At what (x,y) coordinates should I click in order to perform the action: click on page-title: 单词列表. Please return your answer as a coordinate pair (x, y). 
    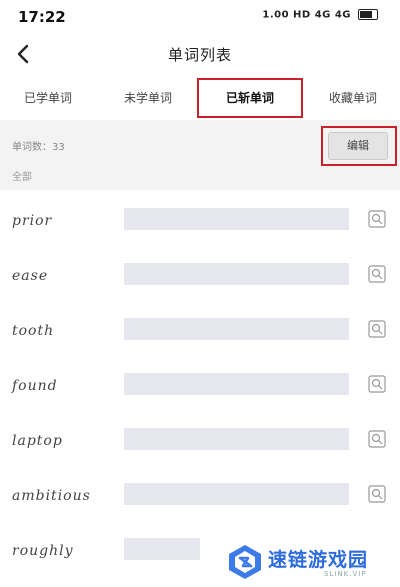
    Looking at the image, I should click on (199, 55).